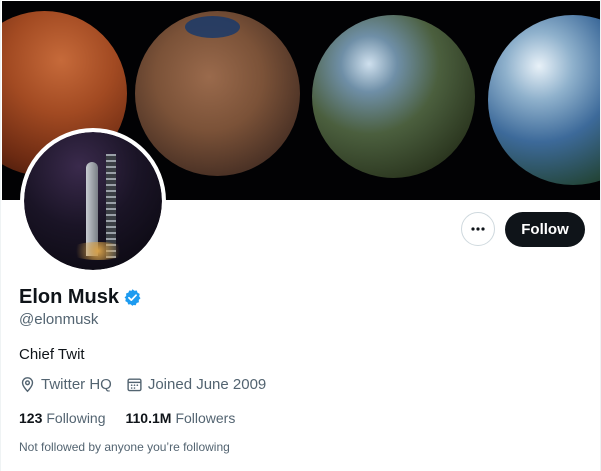 The width and height of the screenshot is (601, 471). I want to click on planet-mars-earthlike, so click(544, 100).